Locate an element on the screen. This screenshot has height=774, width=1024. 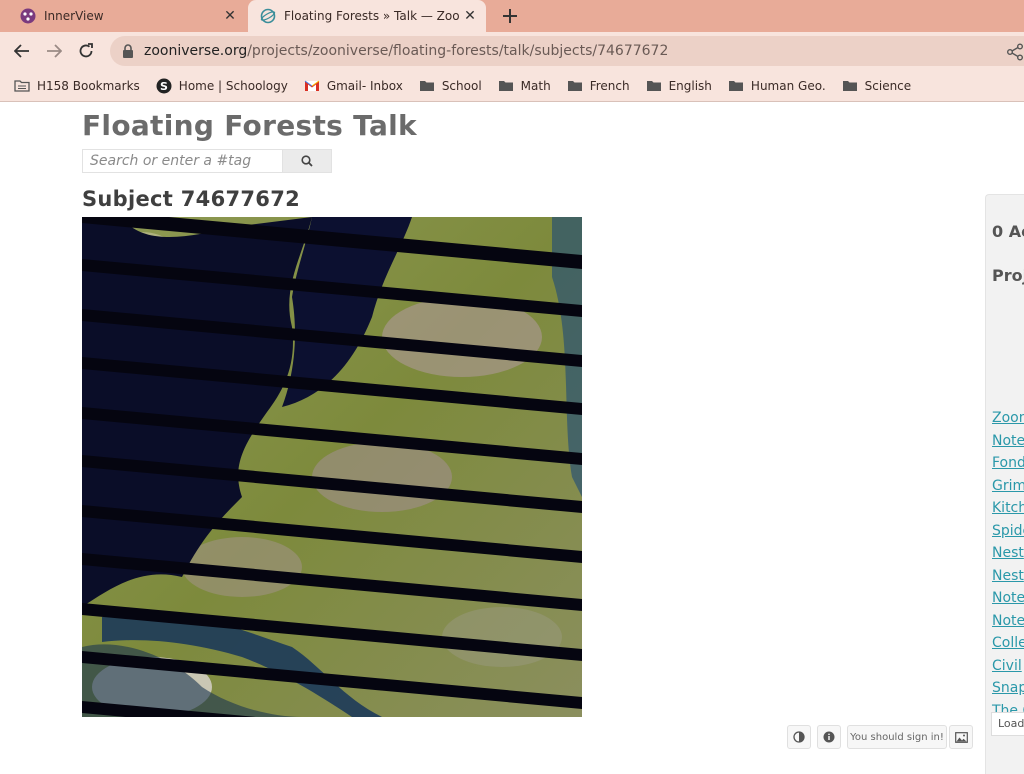
bookmark-english: English is located at coordinates (679, 86).